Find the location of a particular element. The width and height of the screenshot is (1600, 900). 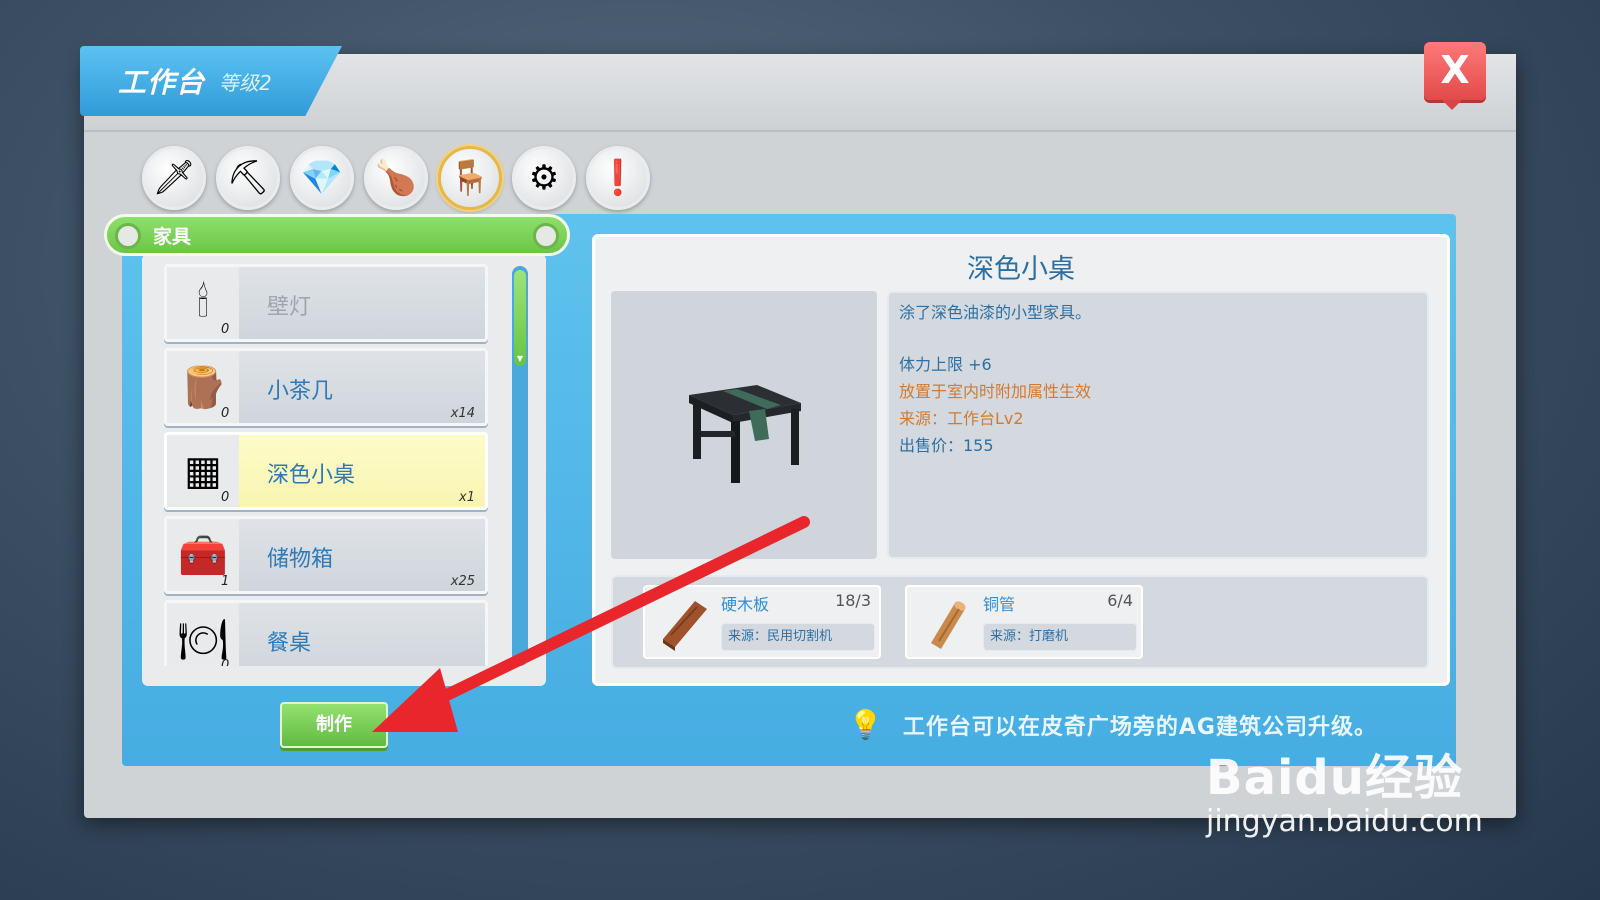

pickaxe-icon: ⛏ is located at coordinates (248, 178).